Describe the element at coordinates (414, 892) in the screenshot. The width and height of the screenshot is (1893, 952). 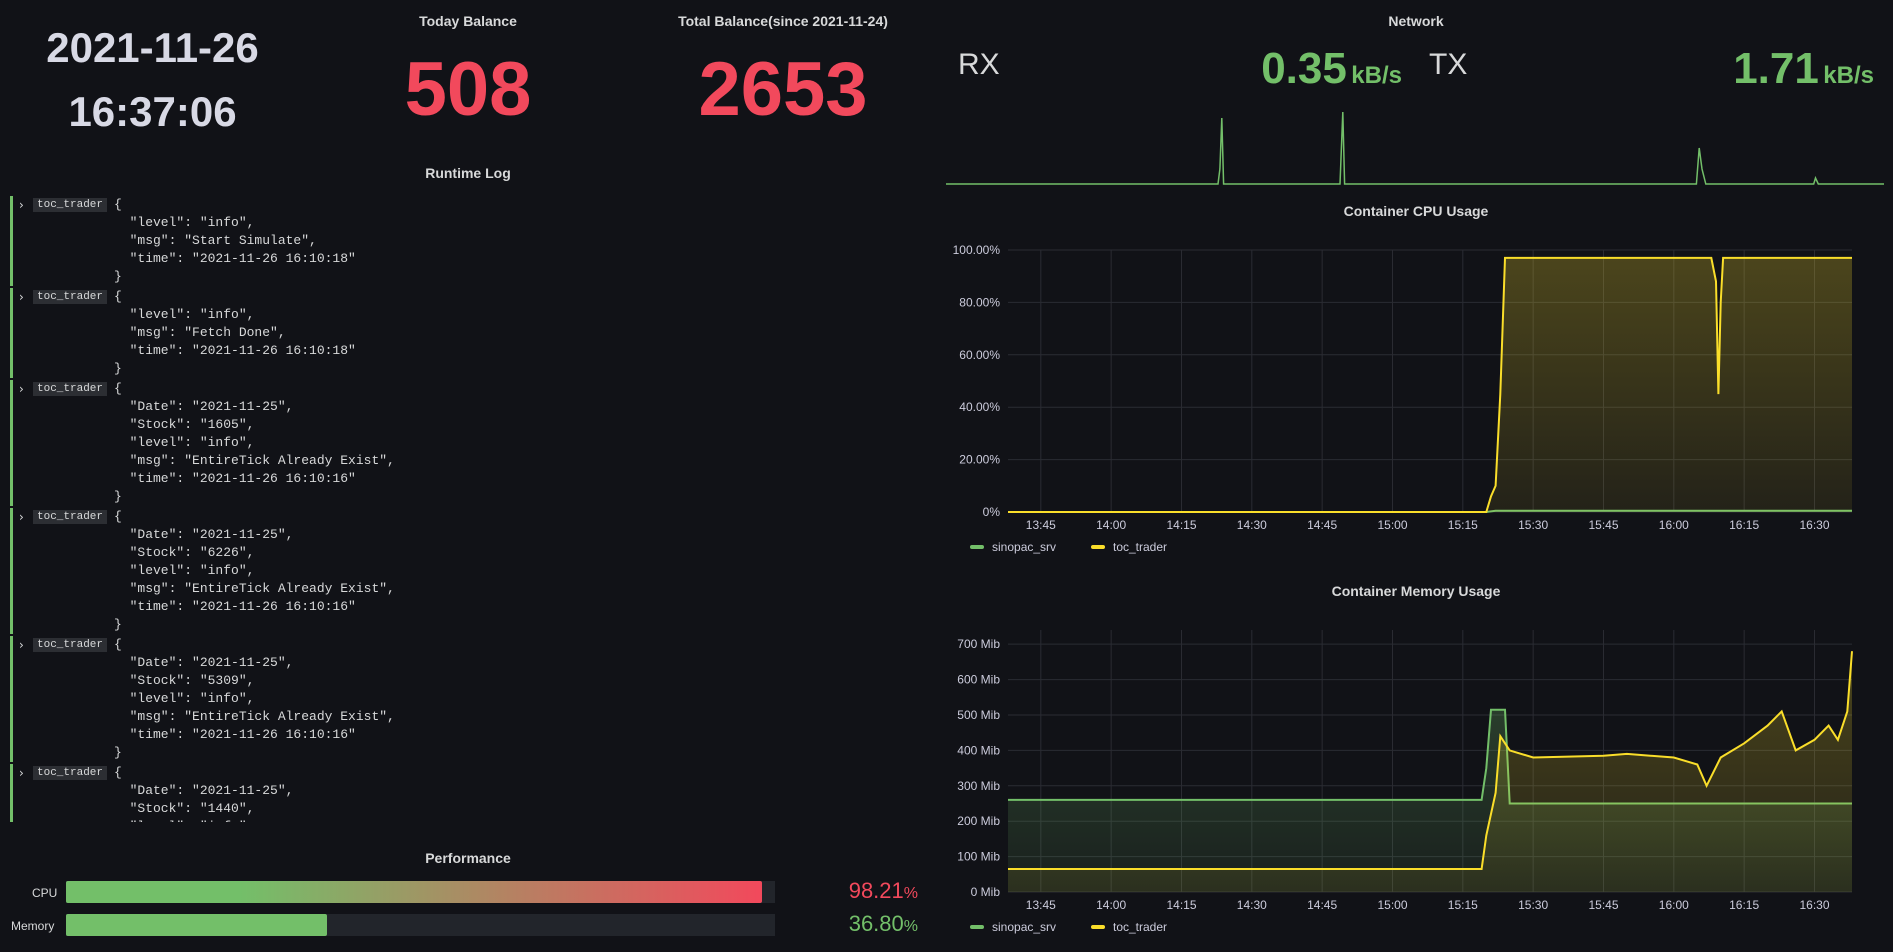
I see `cpu-bar-fill` at that location.